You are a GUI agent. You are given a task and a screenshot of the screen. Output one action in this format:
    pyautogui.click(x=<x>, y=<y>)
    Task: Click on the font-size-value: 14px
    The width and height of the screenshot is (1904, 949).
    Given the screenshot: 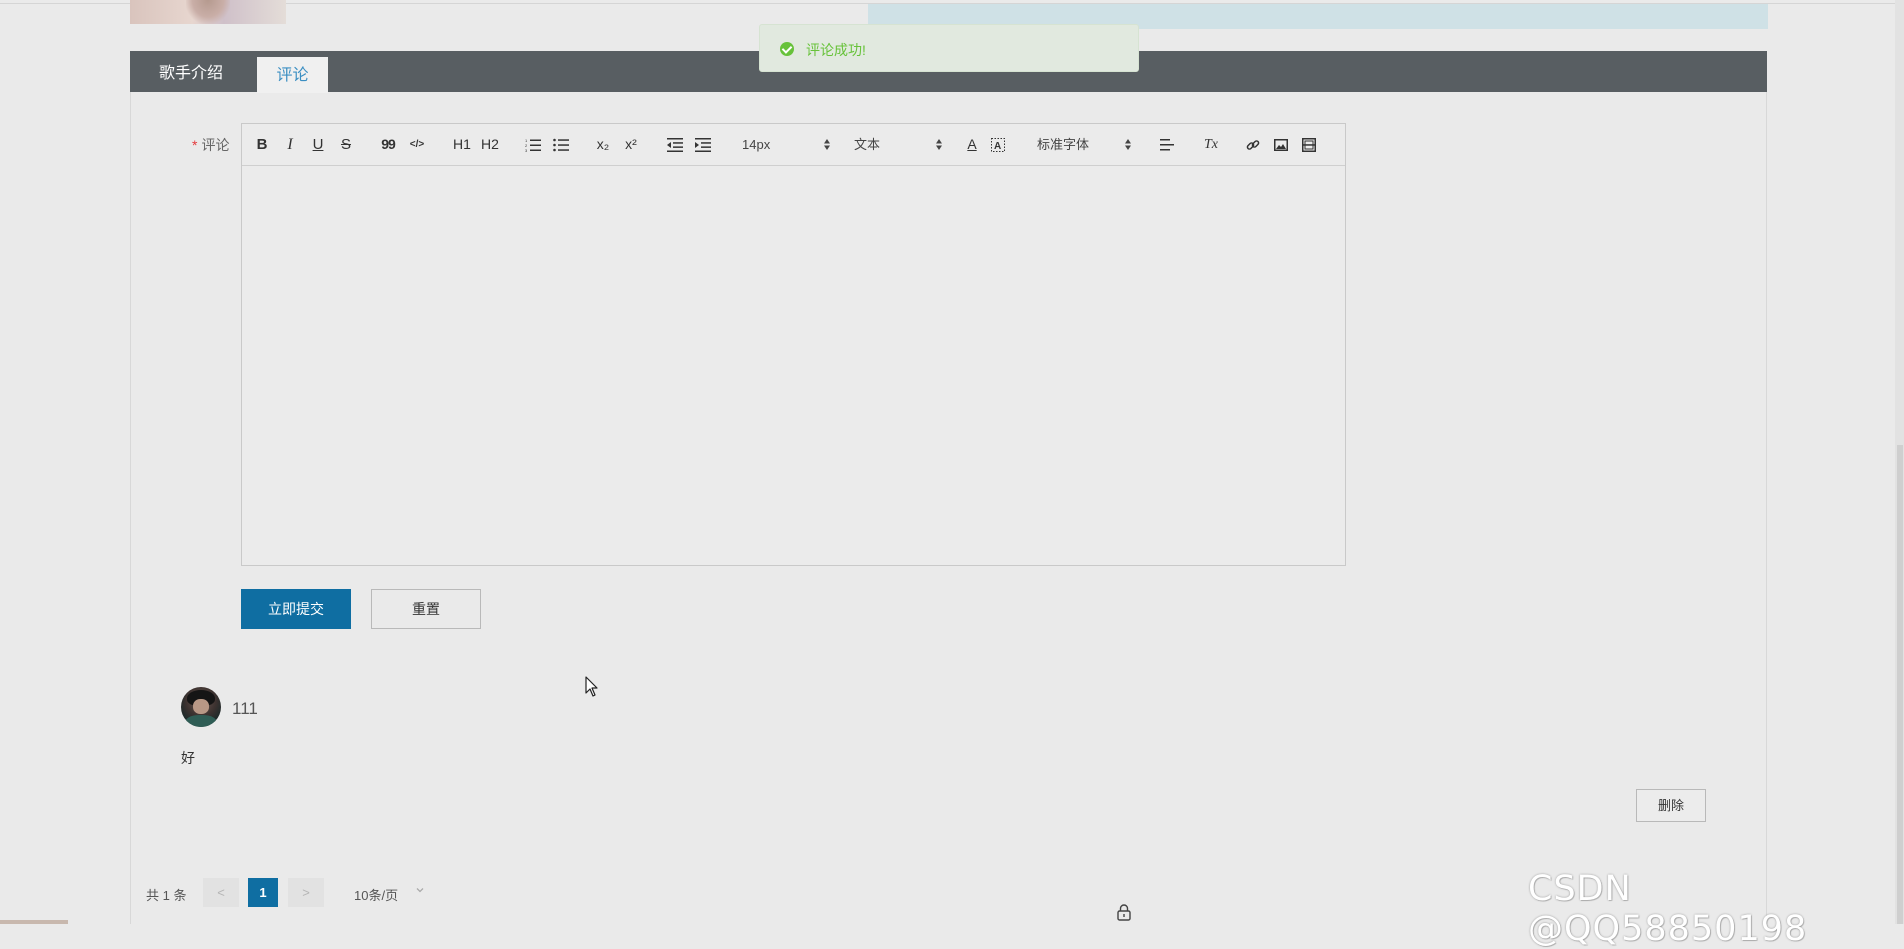 What is the action you would take?
    pyautogui.click(x=756, y=144)
    